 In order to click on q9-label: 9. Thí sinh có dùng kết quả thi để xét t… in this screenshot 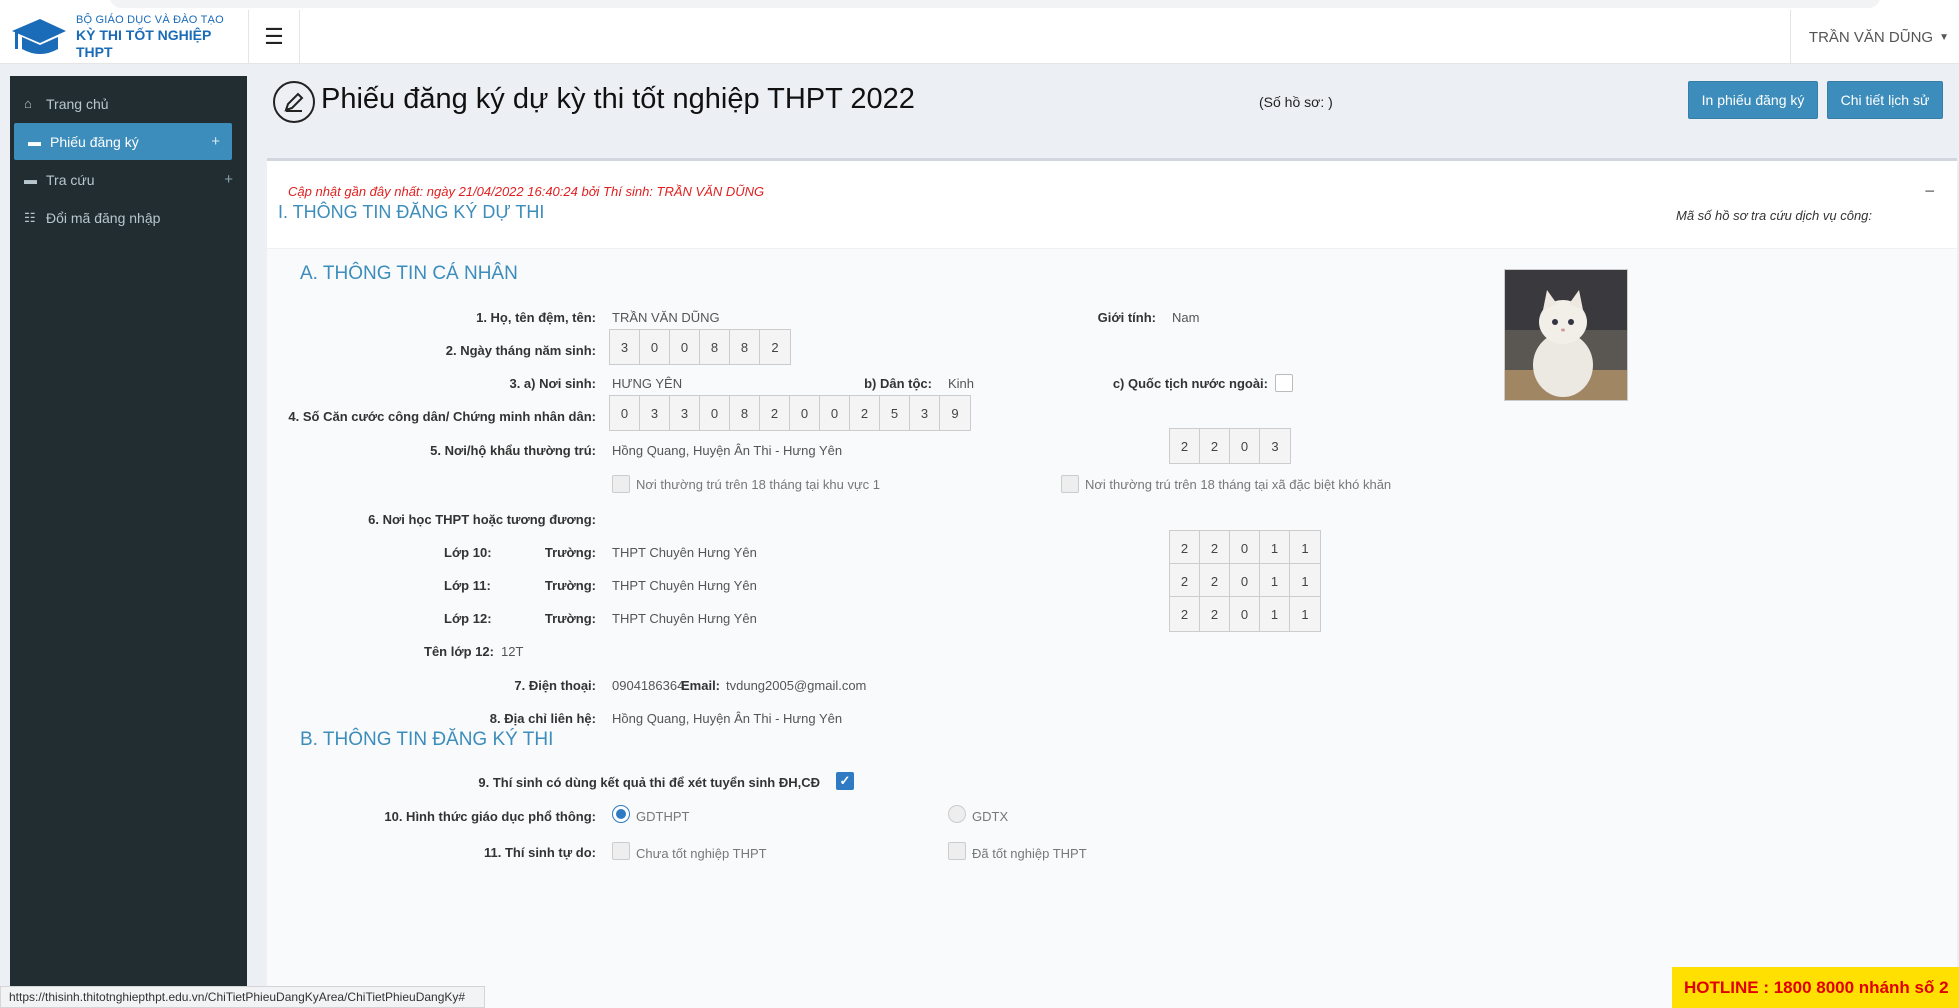, I will do `click(649, 782)`.